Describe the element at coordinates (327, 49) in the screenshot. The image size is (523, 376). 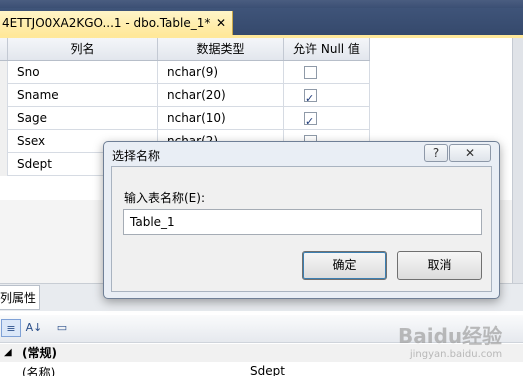
I see `header-allow-null: 允许 Null 值` at that location.